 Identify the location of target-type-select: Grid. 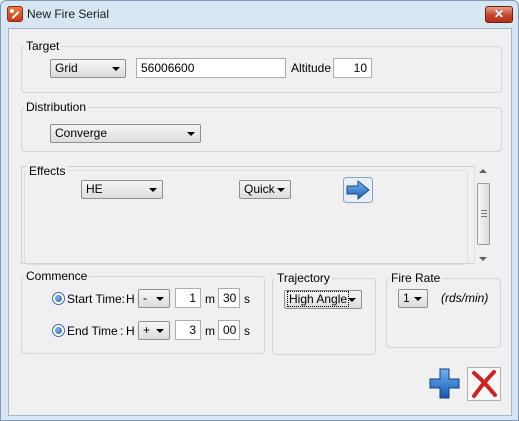
(88, 68).